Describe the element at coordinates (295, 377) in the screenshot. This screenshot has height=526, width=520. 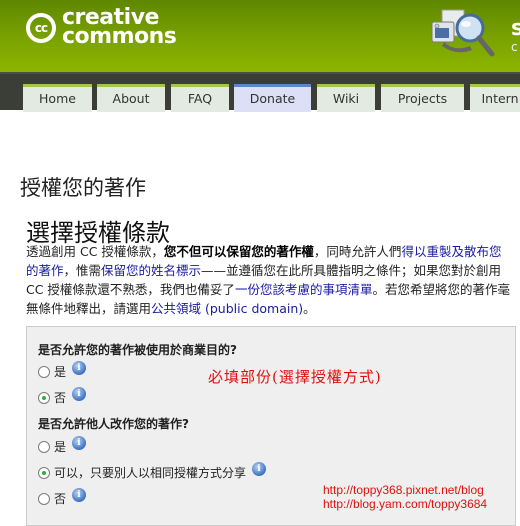
I see `required-annotation: 必填部份(選擇授權方式)` at that location.